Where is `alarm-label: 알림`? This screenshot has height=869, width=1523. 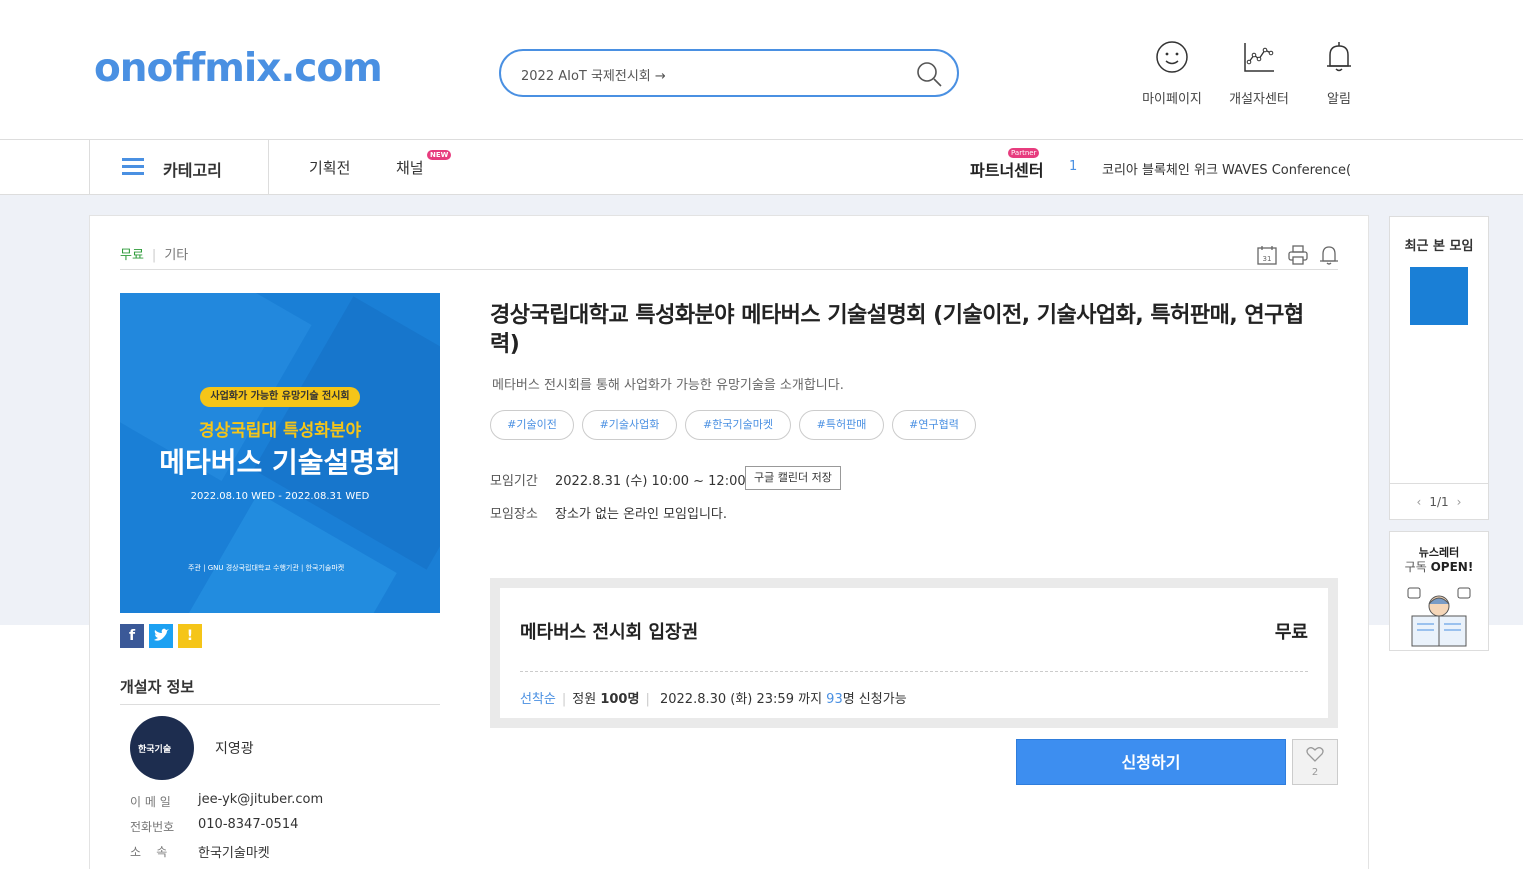
alarm-label: 알림 is located at coordinates (1339, 99).